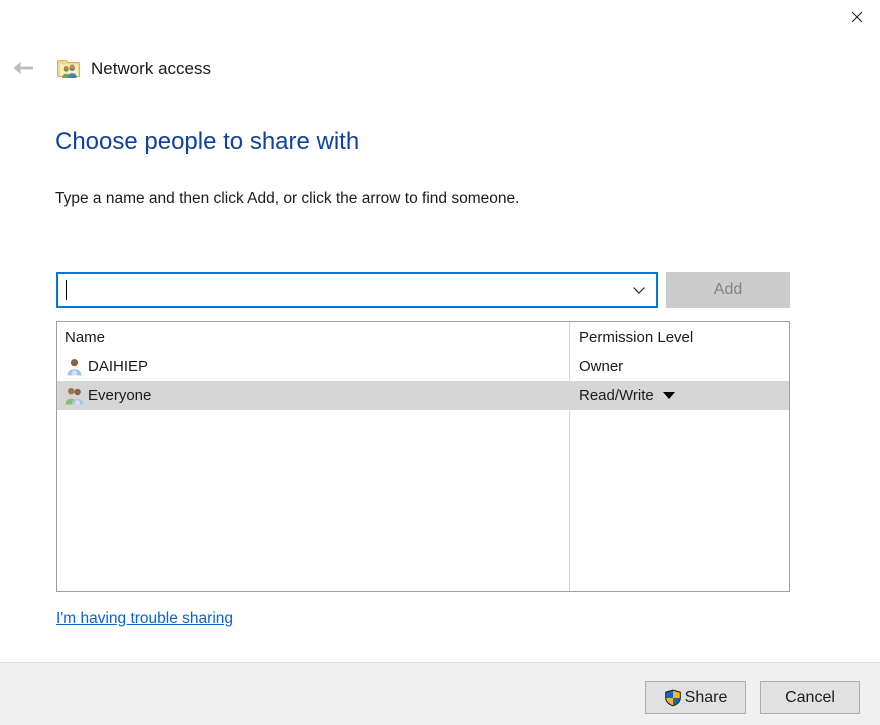 This screenshot has width=880, height=725. What do you see at coordinates (313, 395) in the screenshot?
I see `row-name-cell: Everyone` at bounding box center [313, 395].